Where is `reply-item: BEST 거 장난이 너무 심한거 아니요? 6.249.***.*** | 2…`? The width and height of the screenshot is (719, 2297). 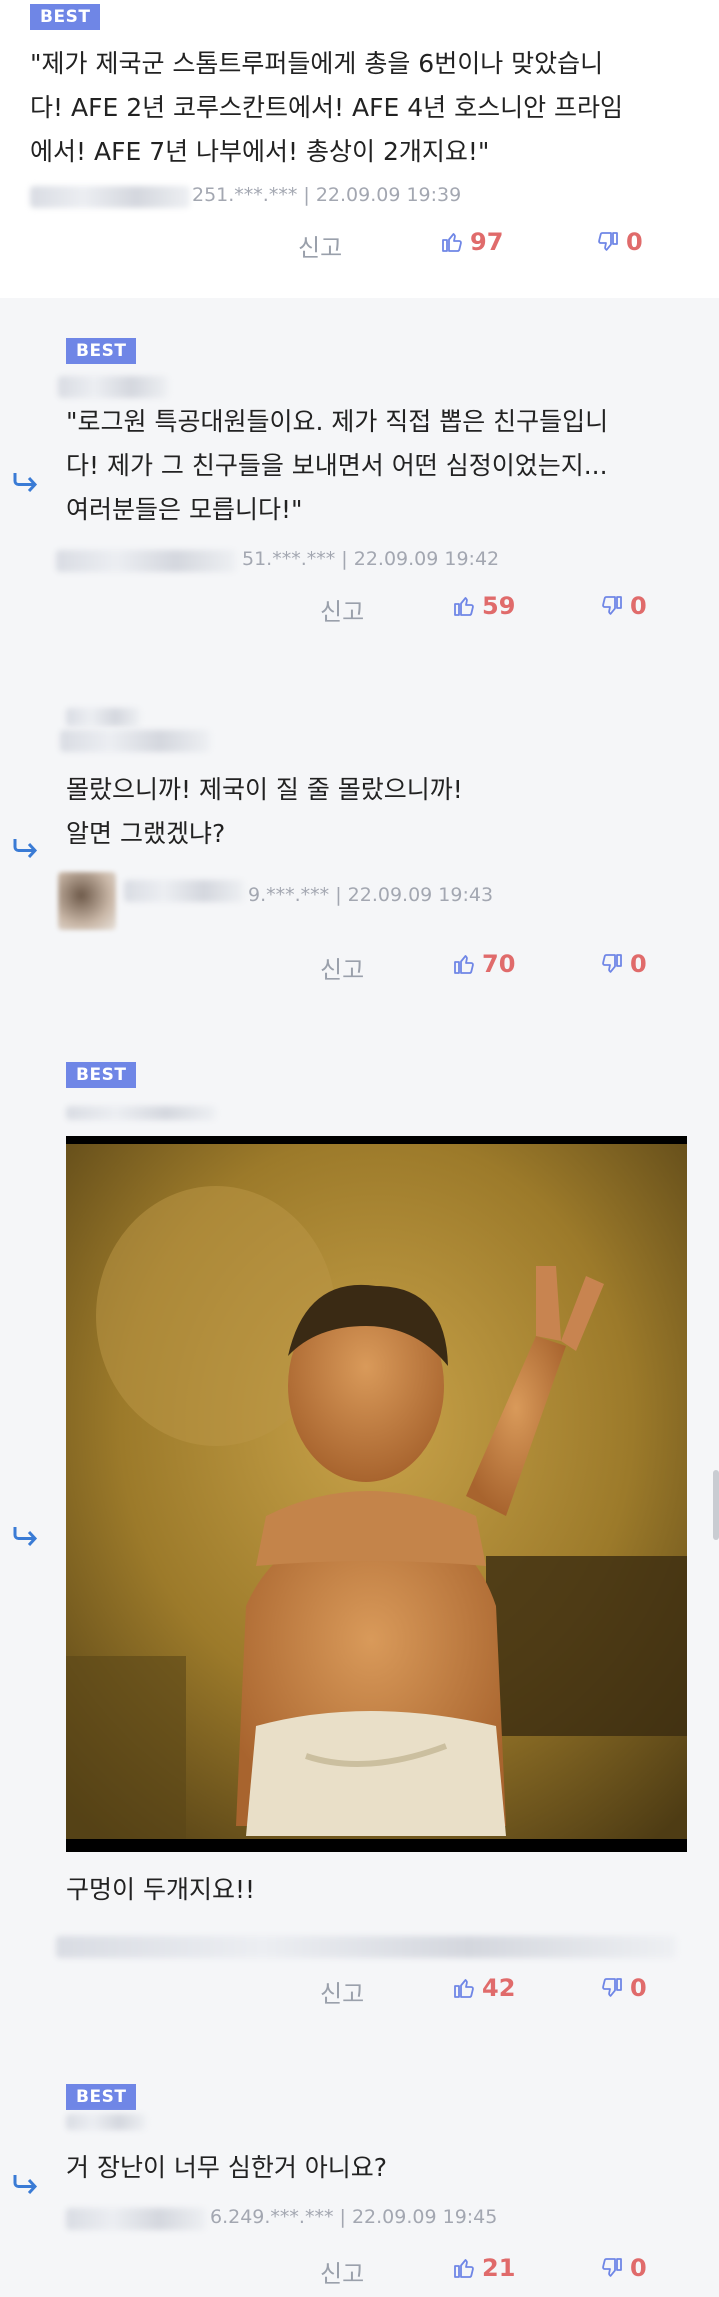
reply-item: BEST 거 장난이 너무 심한거 아니요? 6.249.***.*** | 2… is located at coordinates (359, 2170).